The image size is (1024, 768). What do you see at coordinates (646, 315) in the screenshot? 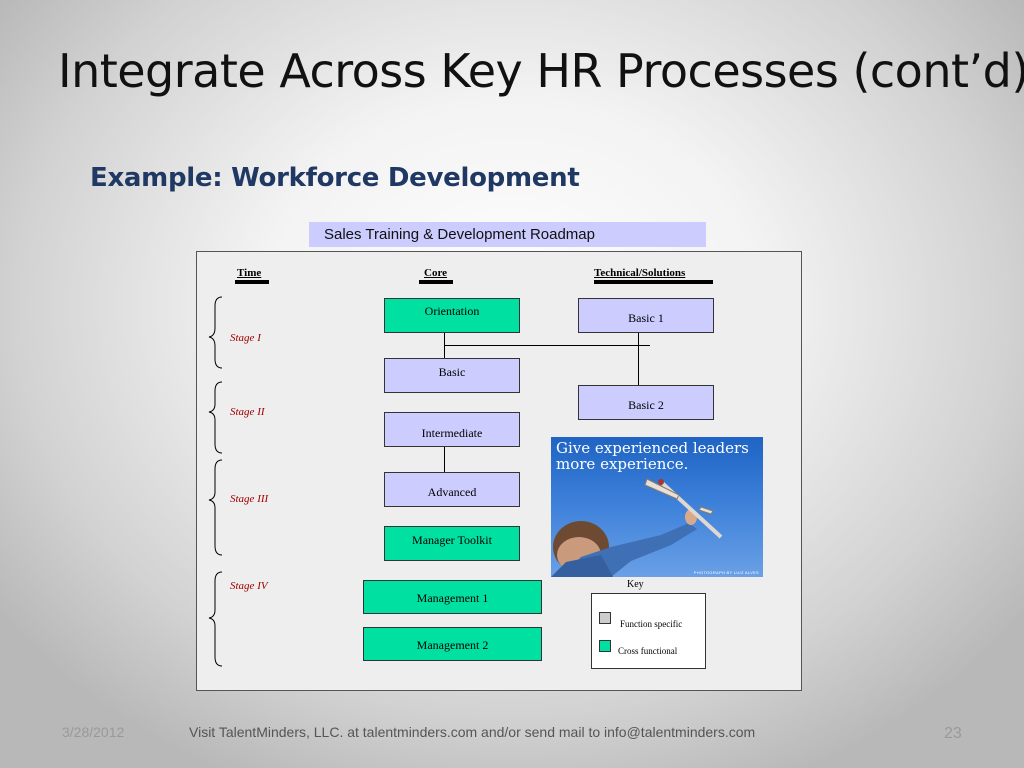
I see `technical-box-basic-1: Basic 1` at bounding box center [646, 315].